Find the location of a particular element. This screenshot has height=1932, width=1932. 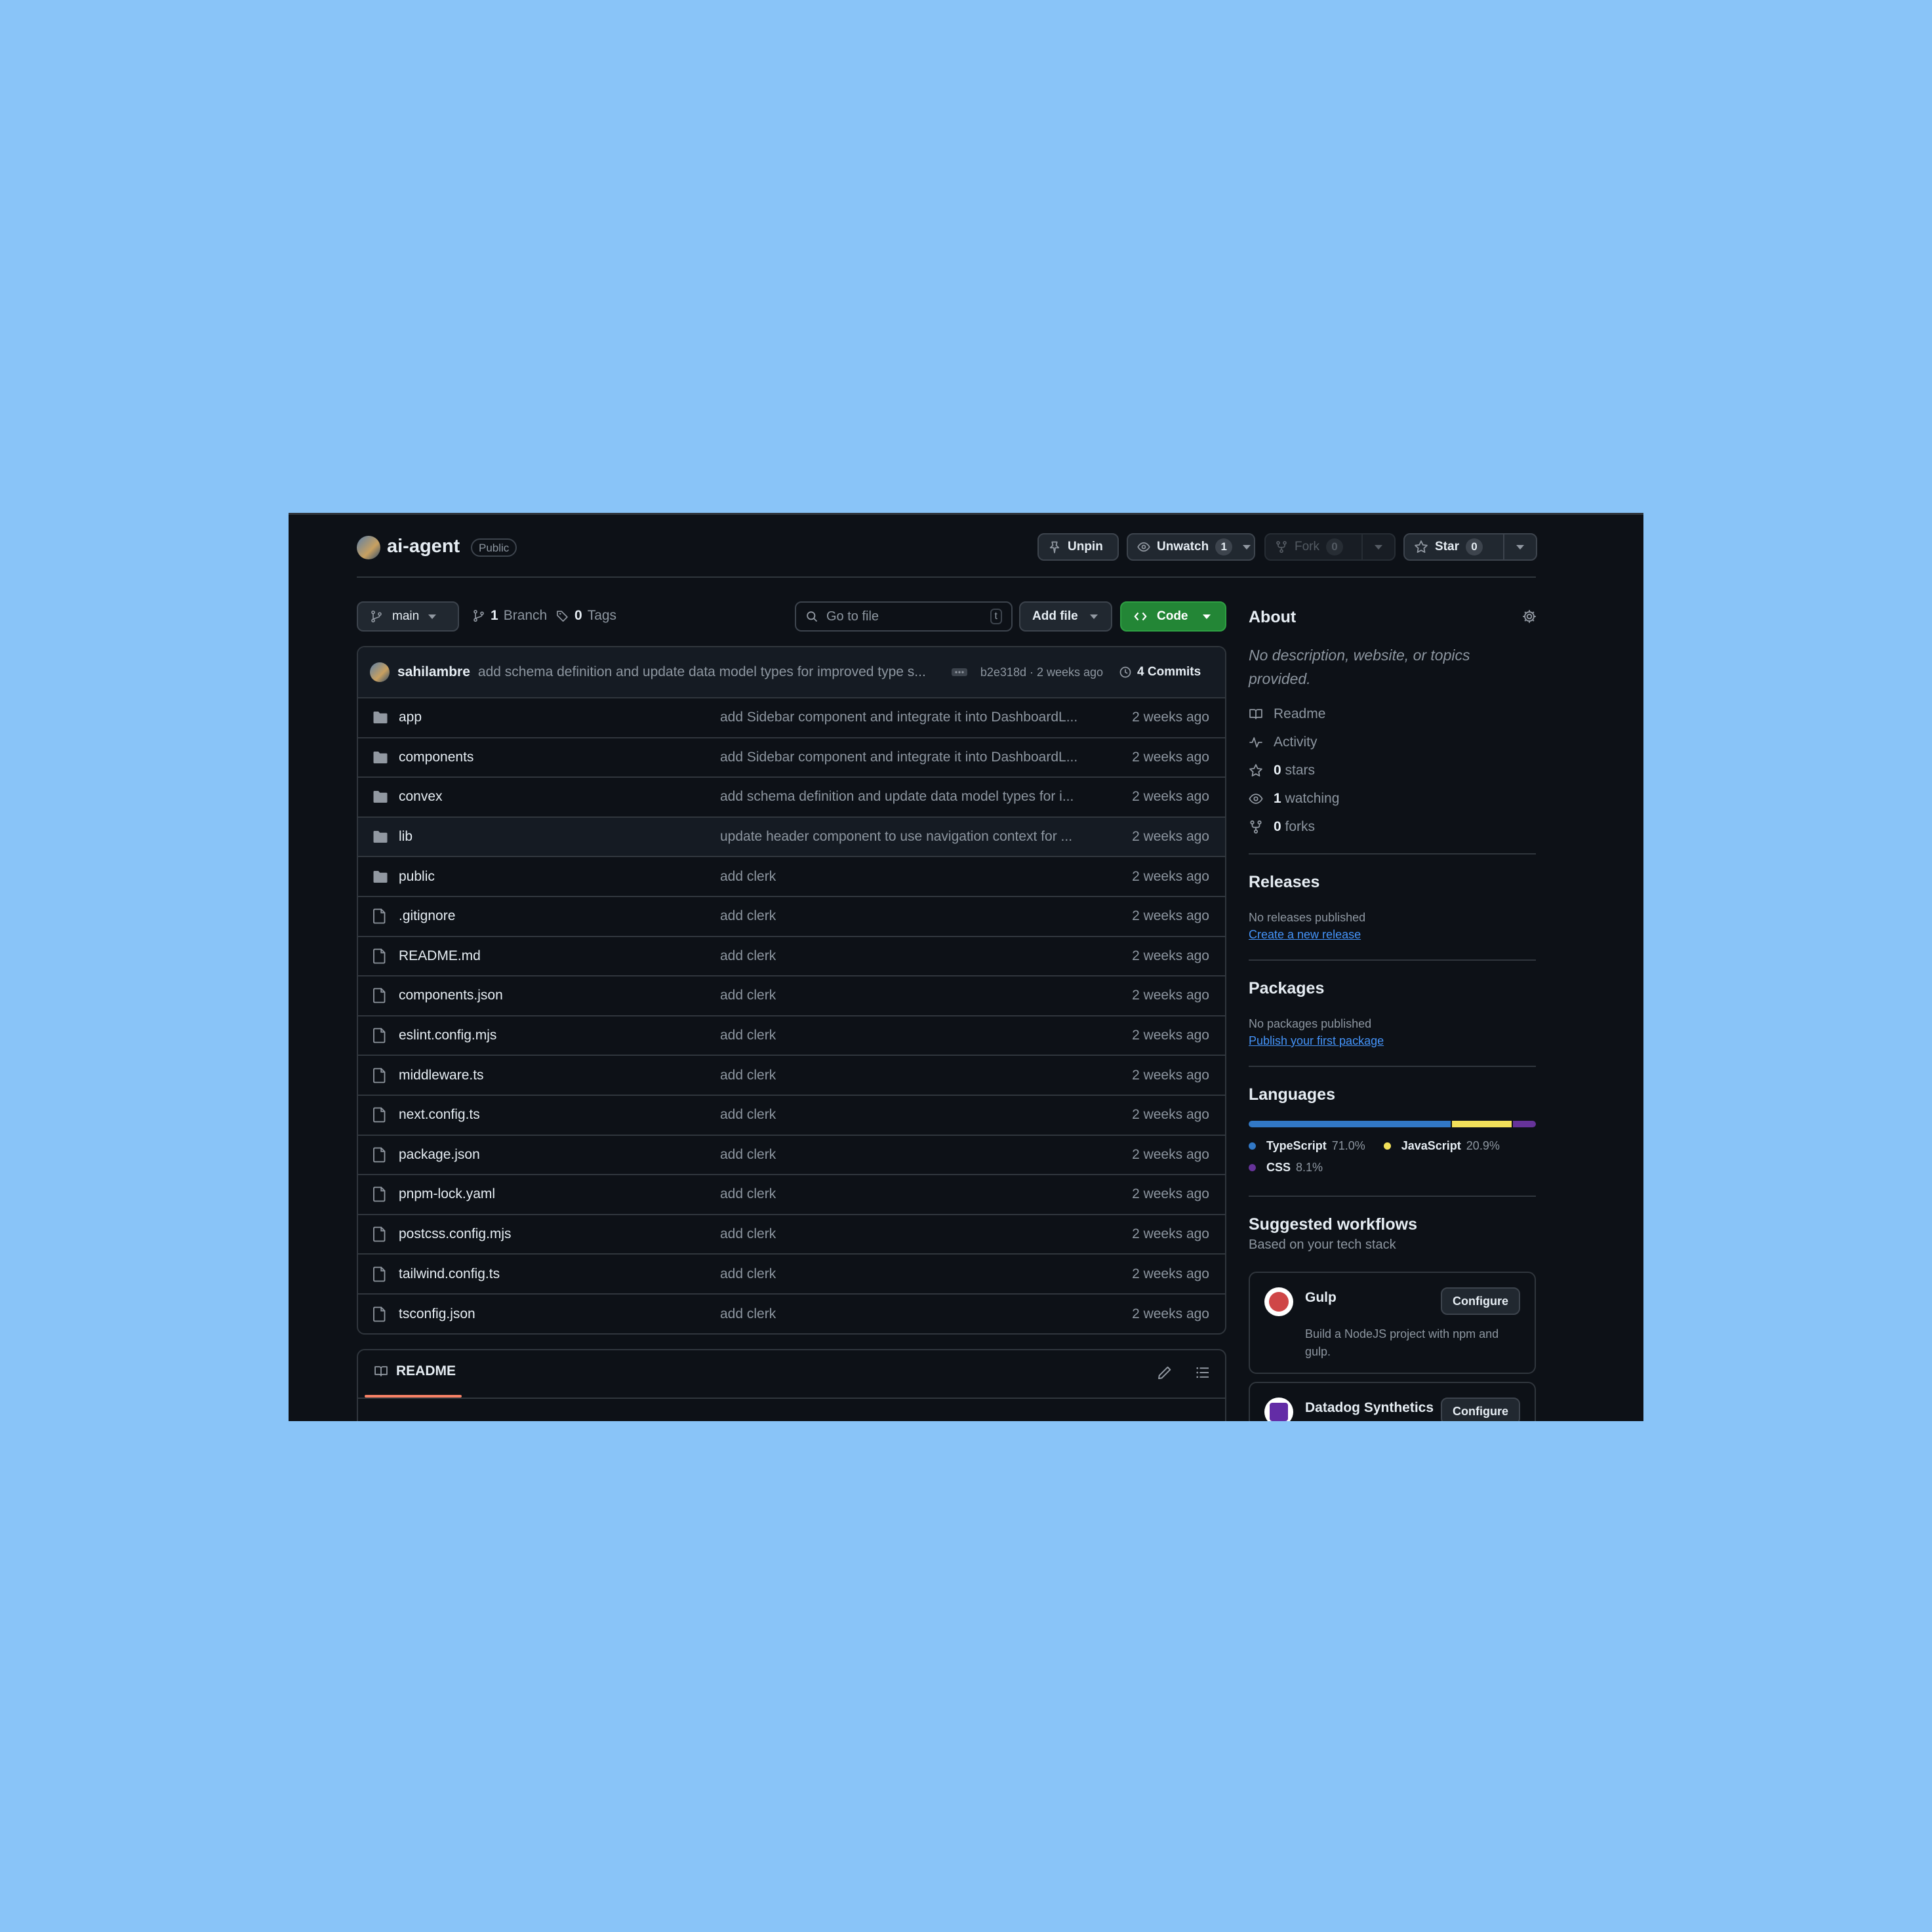

commit-author: sahilambre is located at coordinates (433, 672).